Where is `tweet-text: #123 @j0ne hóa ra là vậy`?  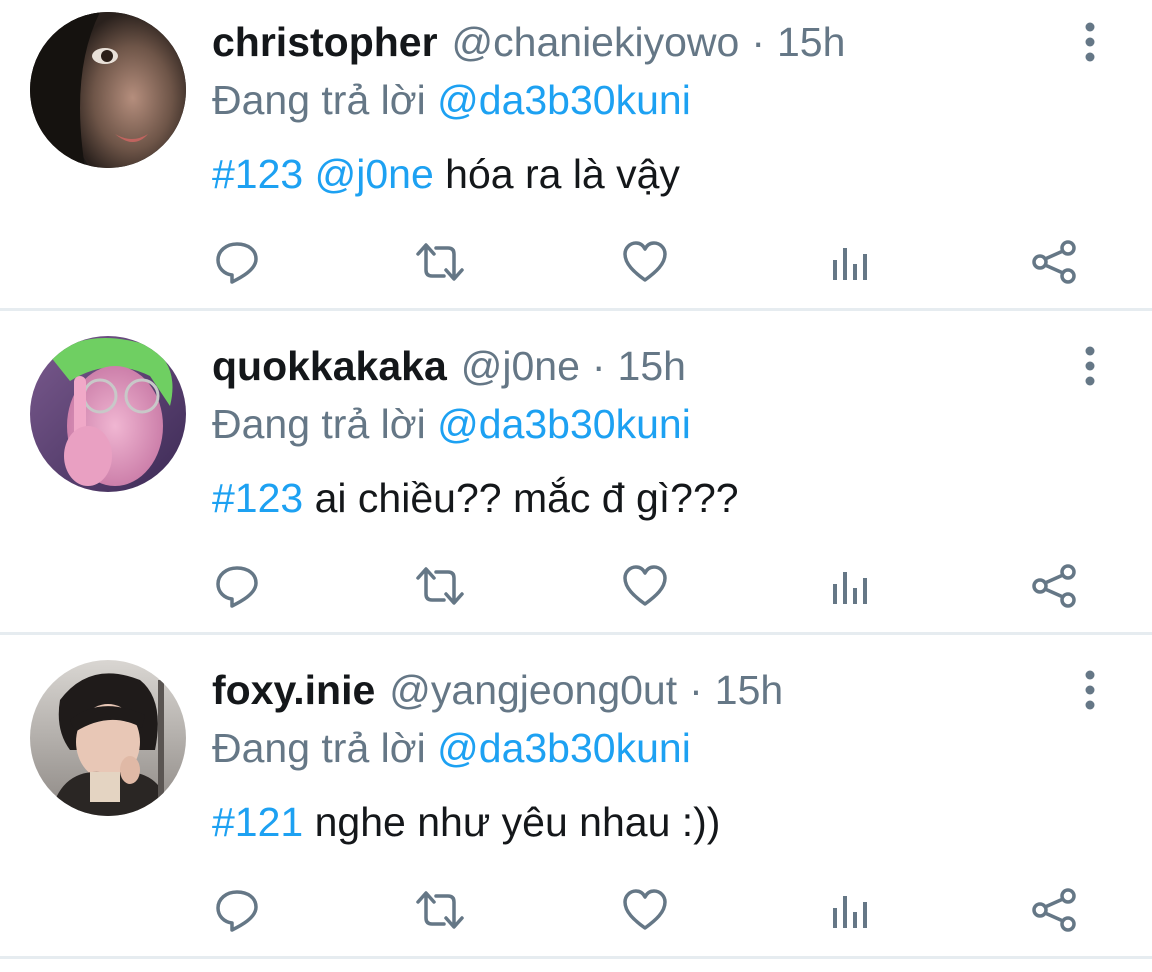
tweet-text: #123 @j0ne hóa ra là vậy is located at coordinates (446, 174).